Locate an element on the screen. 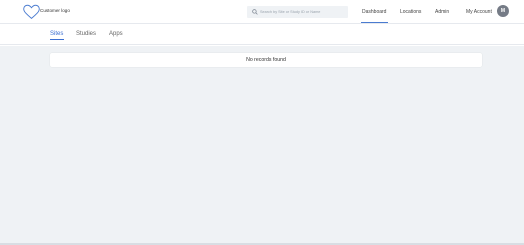 The height and width of the screenshot is (245, 524). nav-item-admin: Admin is located at coordinates (442, 12).